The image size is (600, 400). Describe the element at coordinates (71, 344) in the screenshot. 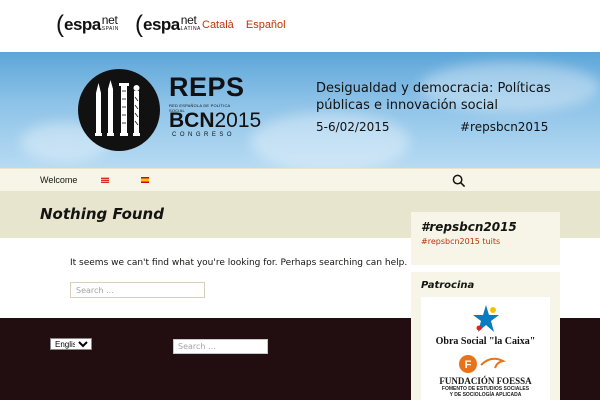

I see `language-select: English` at that location.